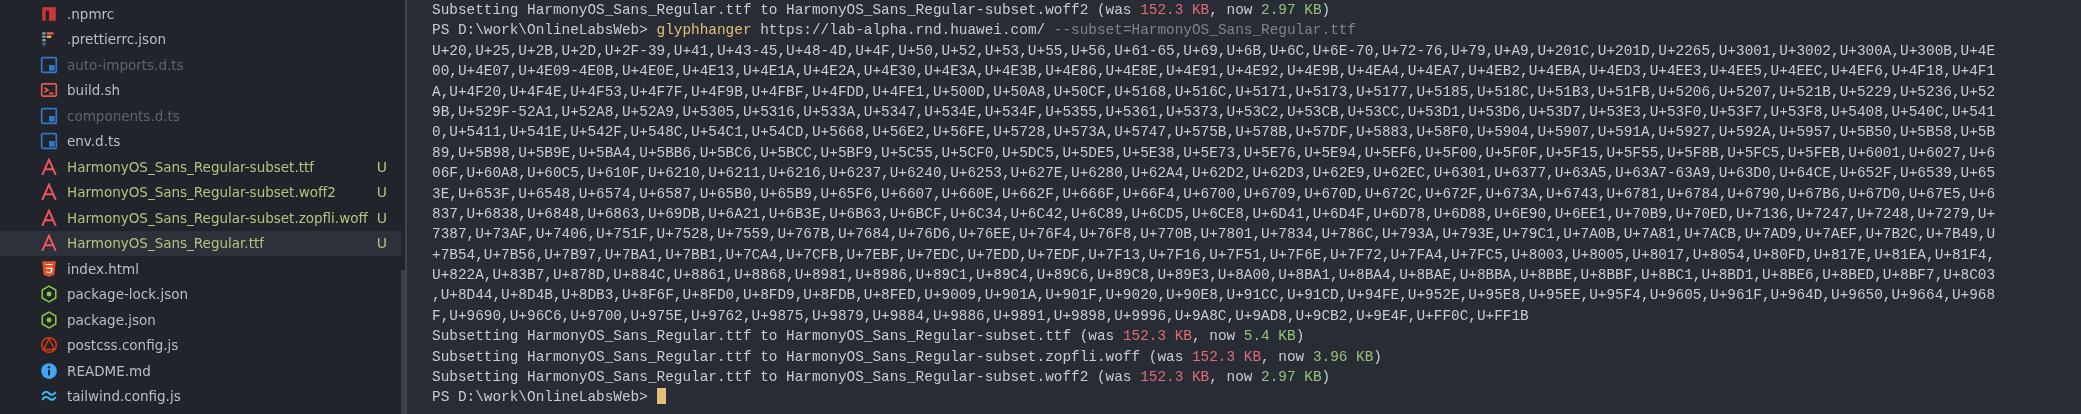 The height and width of the screenshot is (414, 2081). Describe the element at coordinates (1214, 194) in the screenshot. I see `terminal-line: 3E,U+653F,U+6548,U+6574,U+6587,U+65B0,U+65B9,U+65F6,U+6607,U+660E,U+662F,U+666F,U+66F4,U+6700,U+6709,U+670D,U+672C,U+672F,U+673A,U+6743,U+6781,U+6784,U+6790,U+67B6,U+67D0,U+67E5,U+6` at that location.